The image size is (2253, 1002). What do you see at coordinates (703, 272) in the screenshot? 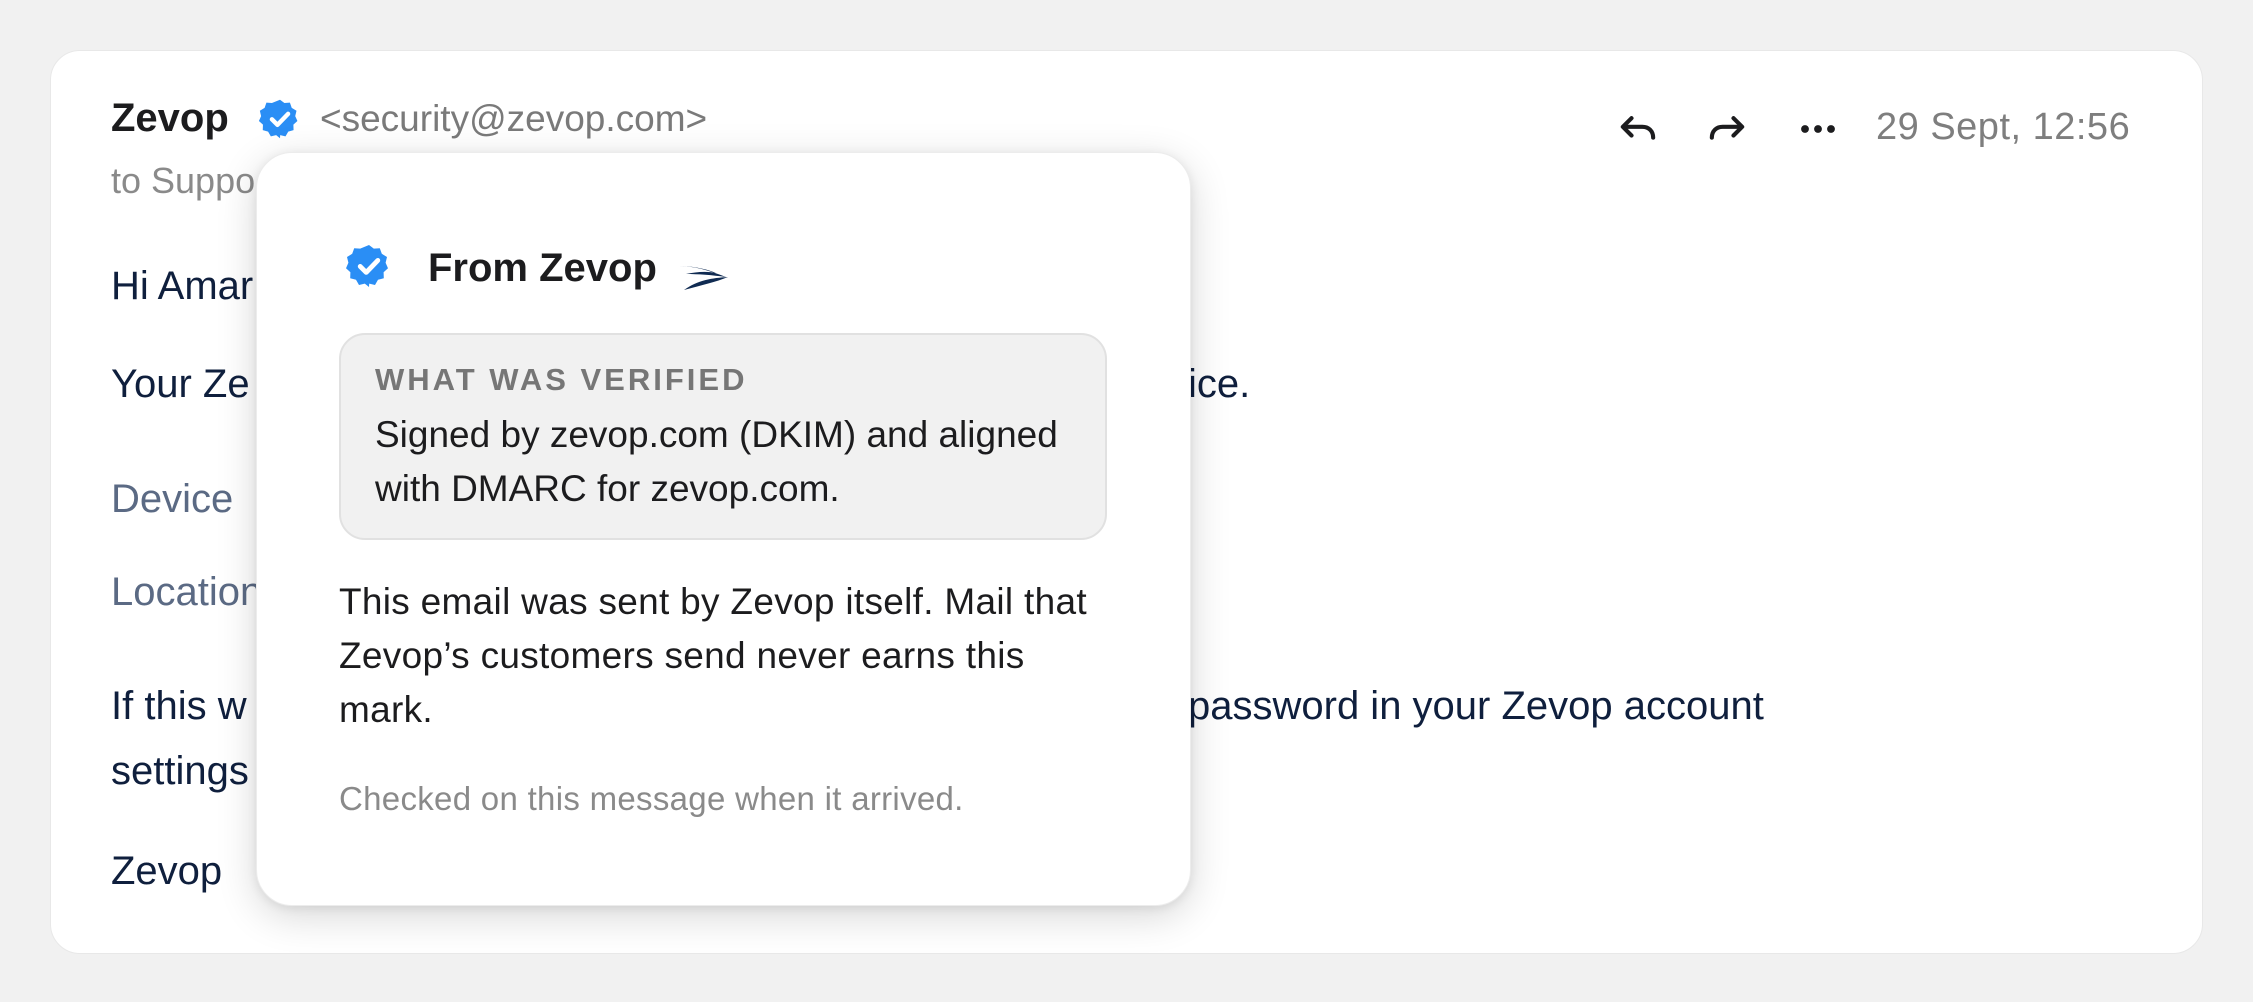
I see `zevop-logo-icon` at bounding box center [703, 272].